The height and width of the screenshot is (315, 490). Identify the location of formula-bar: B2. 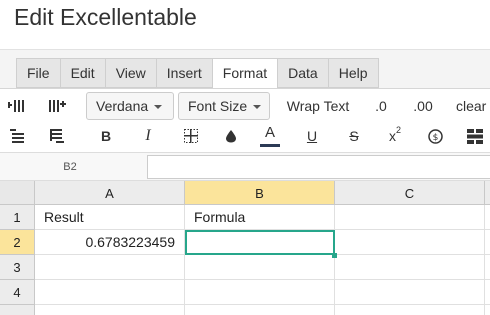
(245, 166).